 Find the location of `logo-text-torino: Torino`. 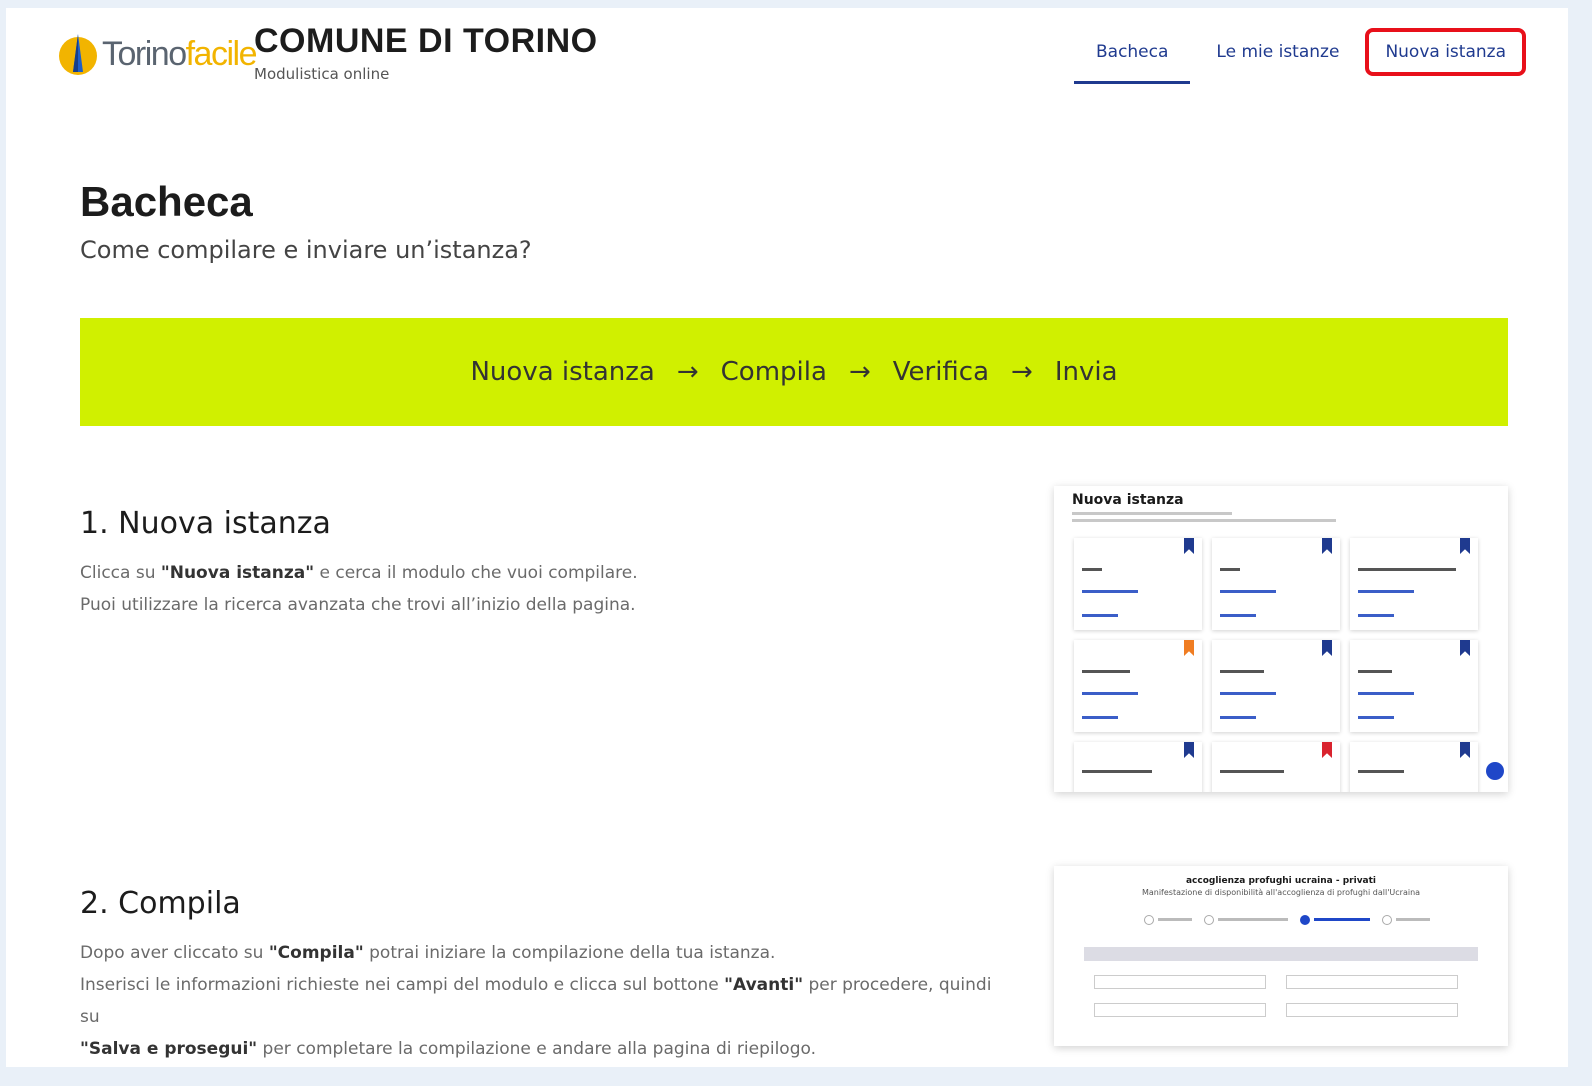

logo-text-torino: Torino is located at coordinates (144, 53).